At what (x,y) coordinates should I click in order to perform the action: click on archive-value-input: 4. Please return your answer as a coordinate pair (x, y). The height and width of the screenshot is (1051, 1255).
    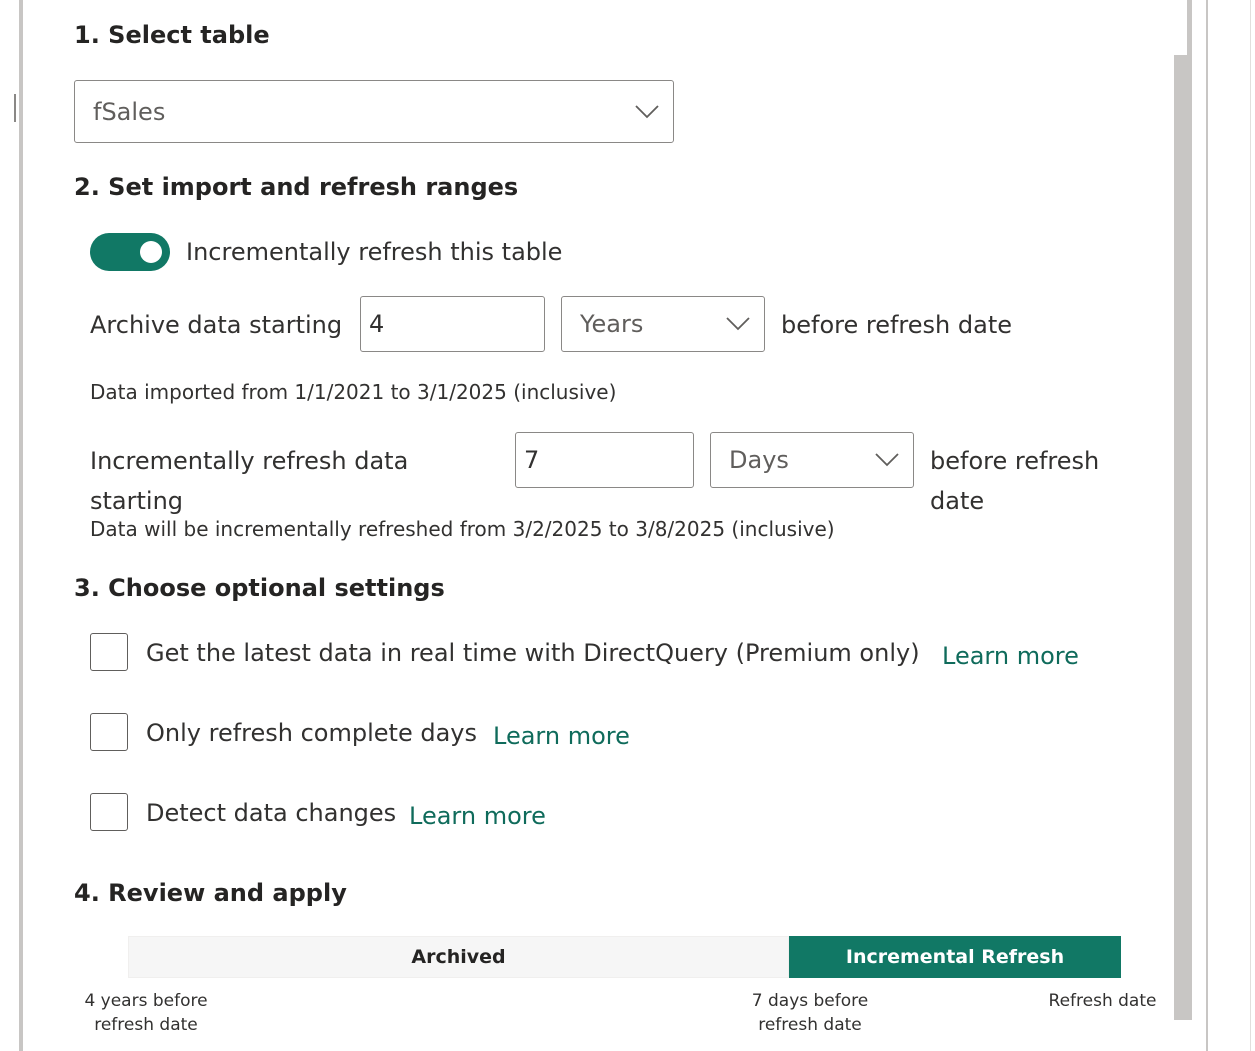
    Looking at the image, I should click on (452, 324).